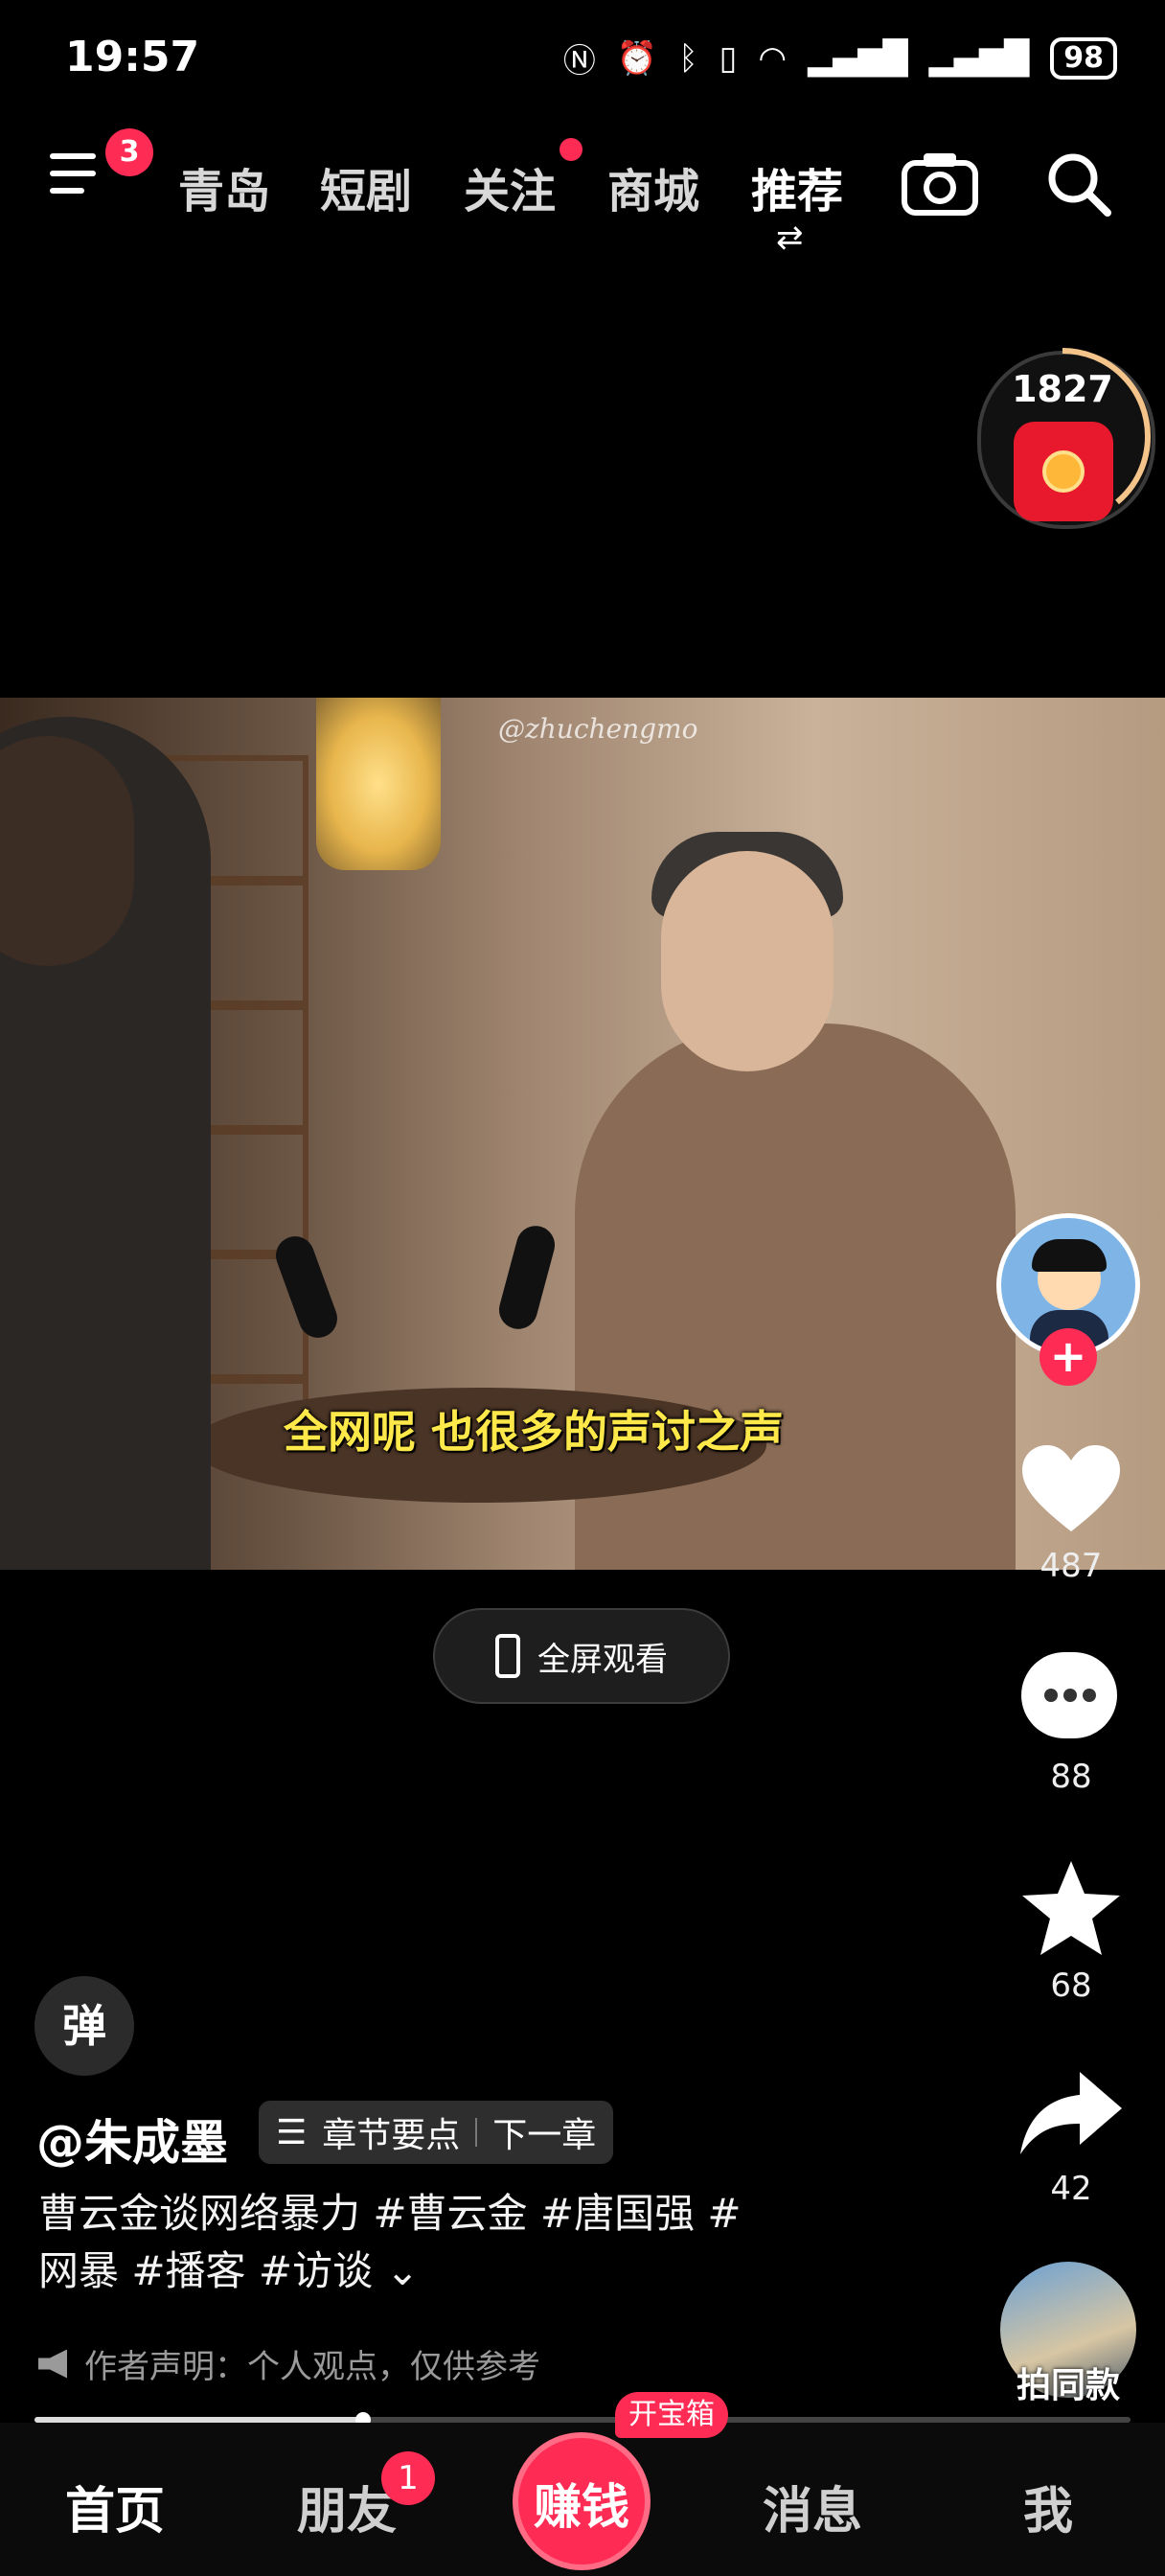  Describe the element at coordinates (671, 2415) in the screenshot. I see `treasure-chest-badge: 开宝箱` at that location.